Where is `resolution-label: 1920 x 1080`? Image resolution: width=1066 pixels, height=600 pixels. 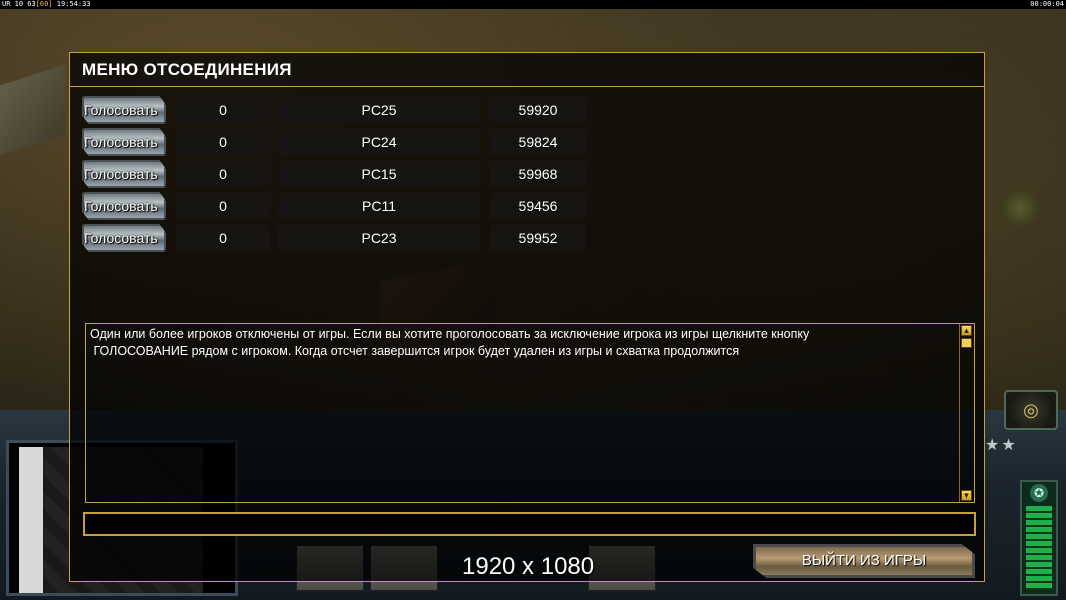
resolution-label: 1920 x 1080 is located at coordinates (528, 566).